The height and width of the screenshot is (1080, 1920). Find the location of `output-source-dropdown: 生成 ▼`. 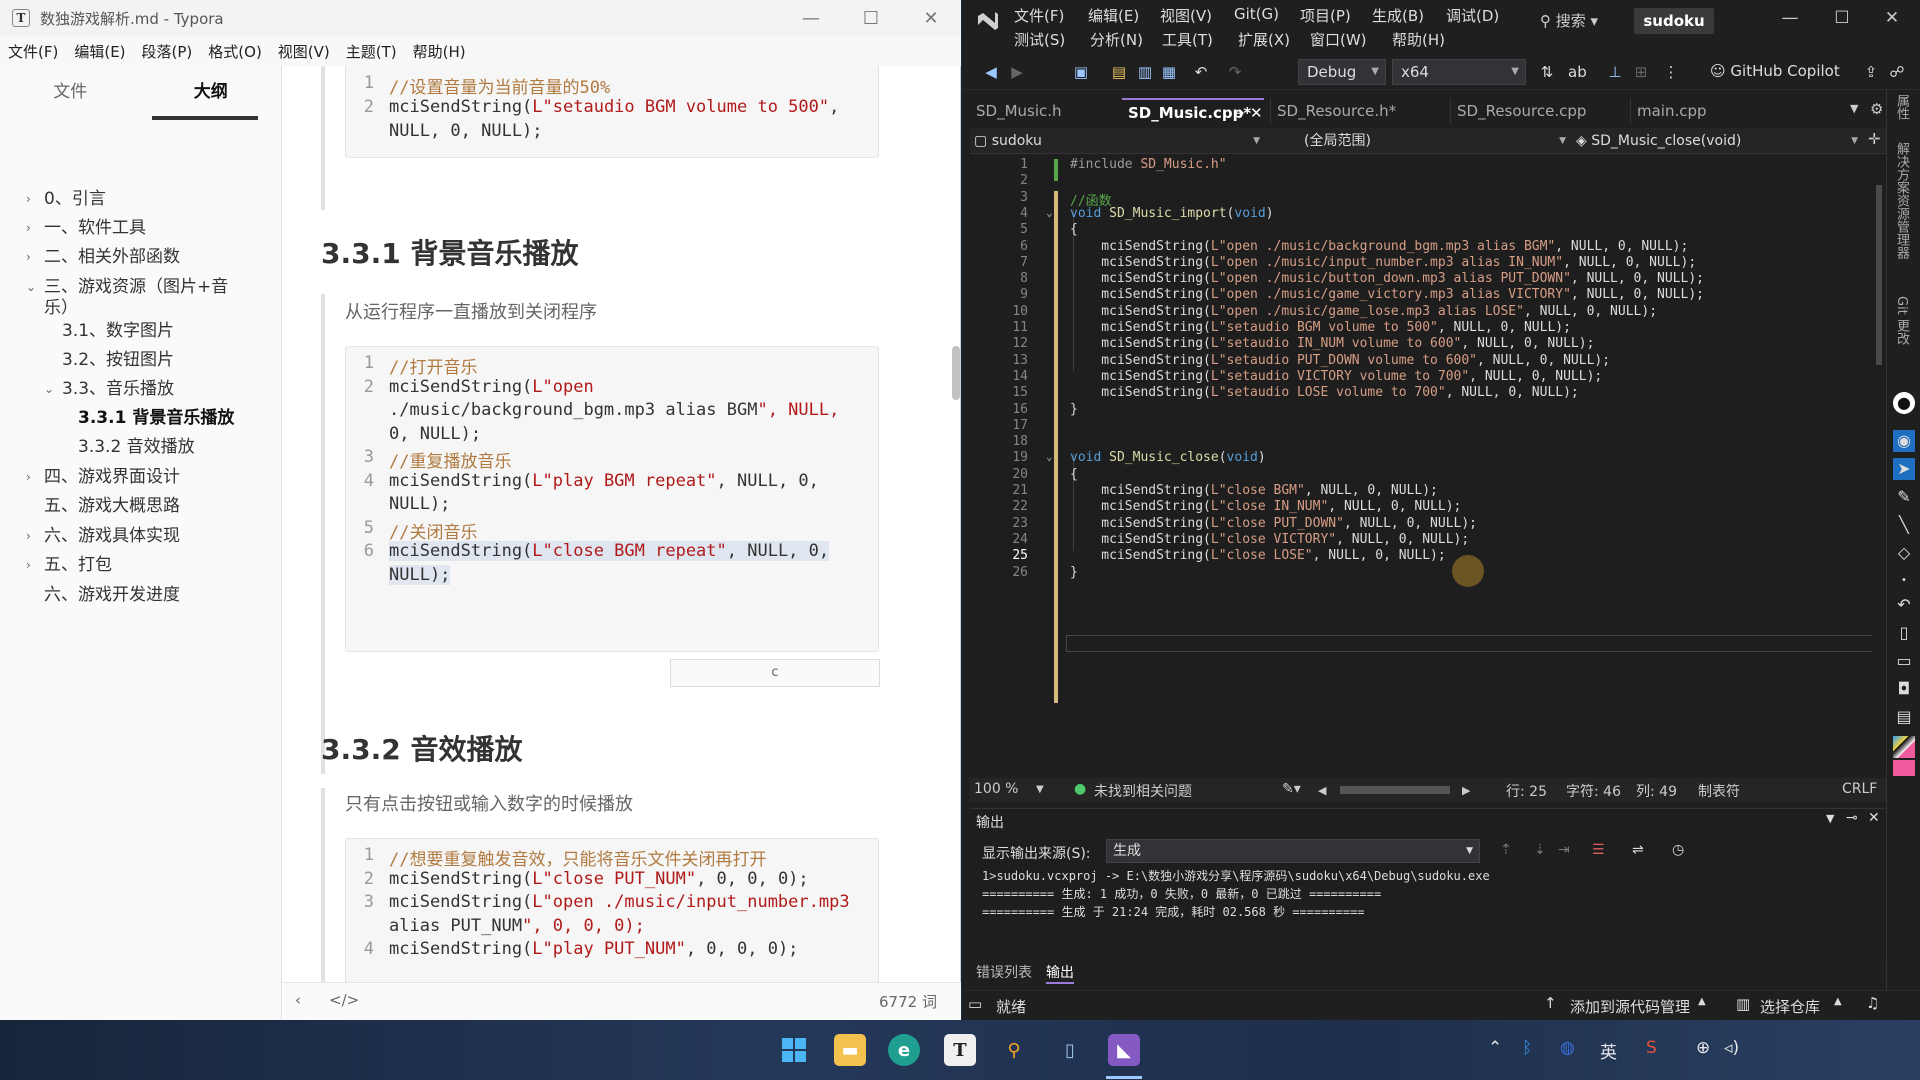

output-source-dropdown: 生成 ▼ is located at coordinates (1293, 851).